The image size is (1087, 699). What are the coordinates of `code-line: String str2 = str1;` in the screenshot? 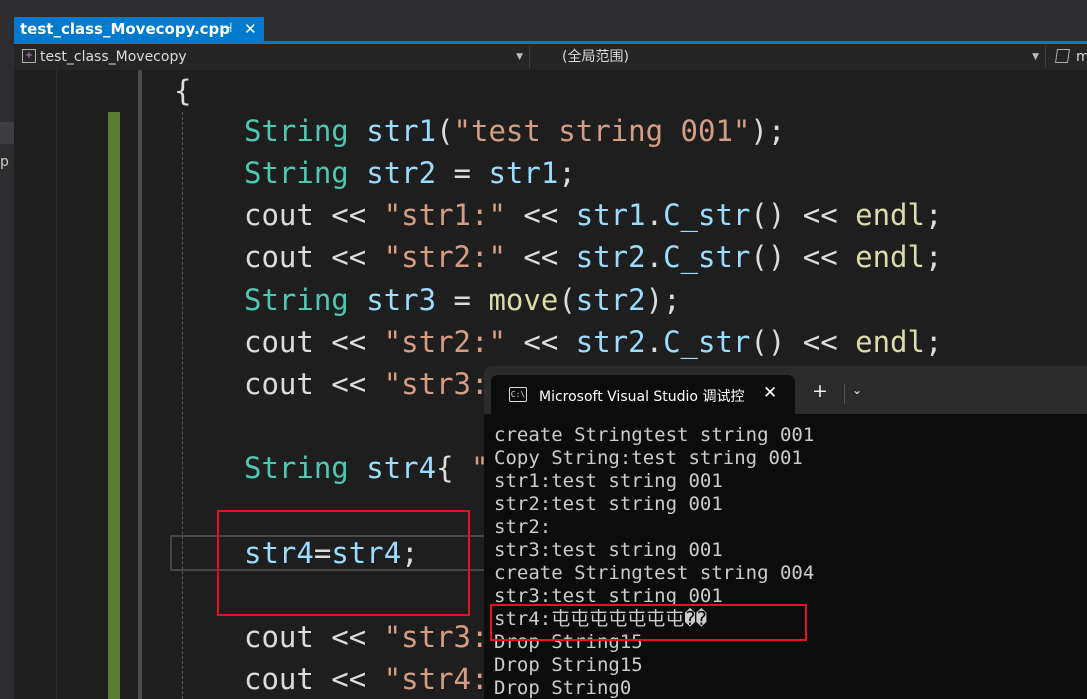 It's located at (410, 173).